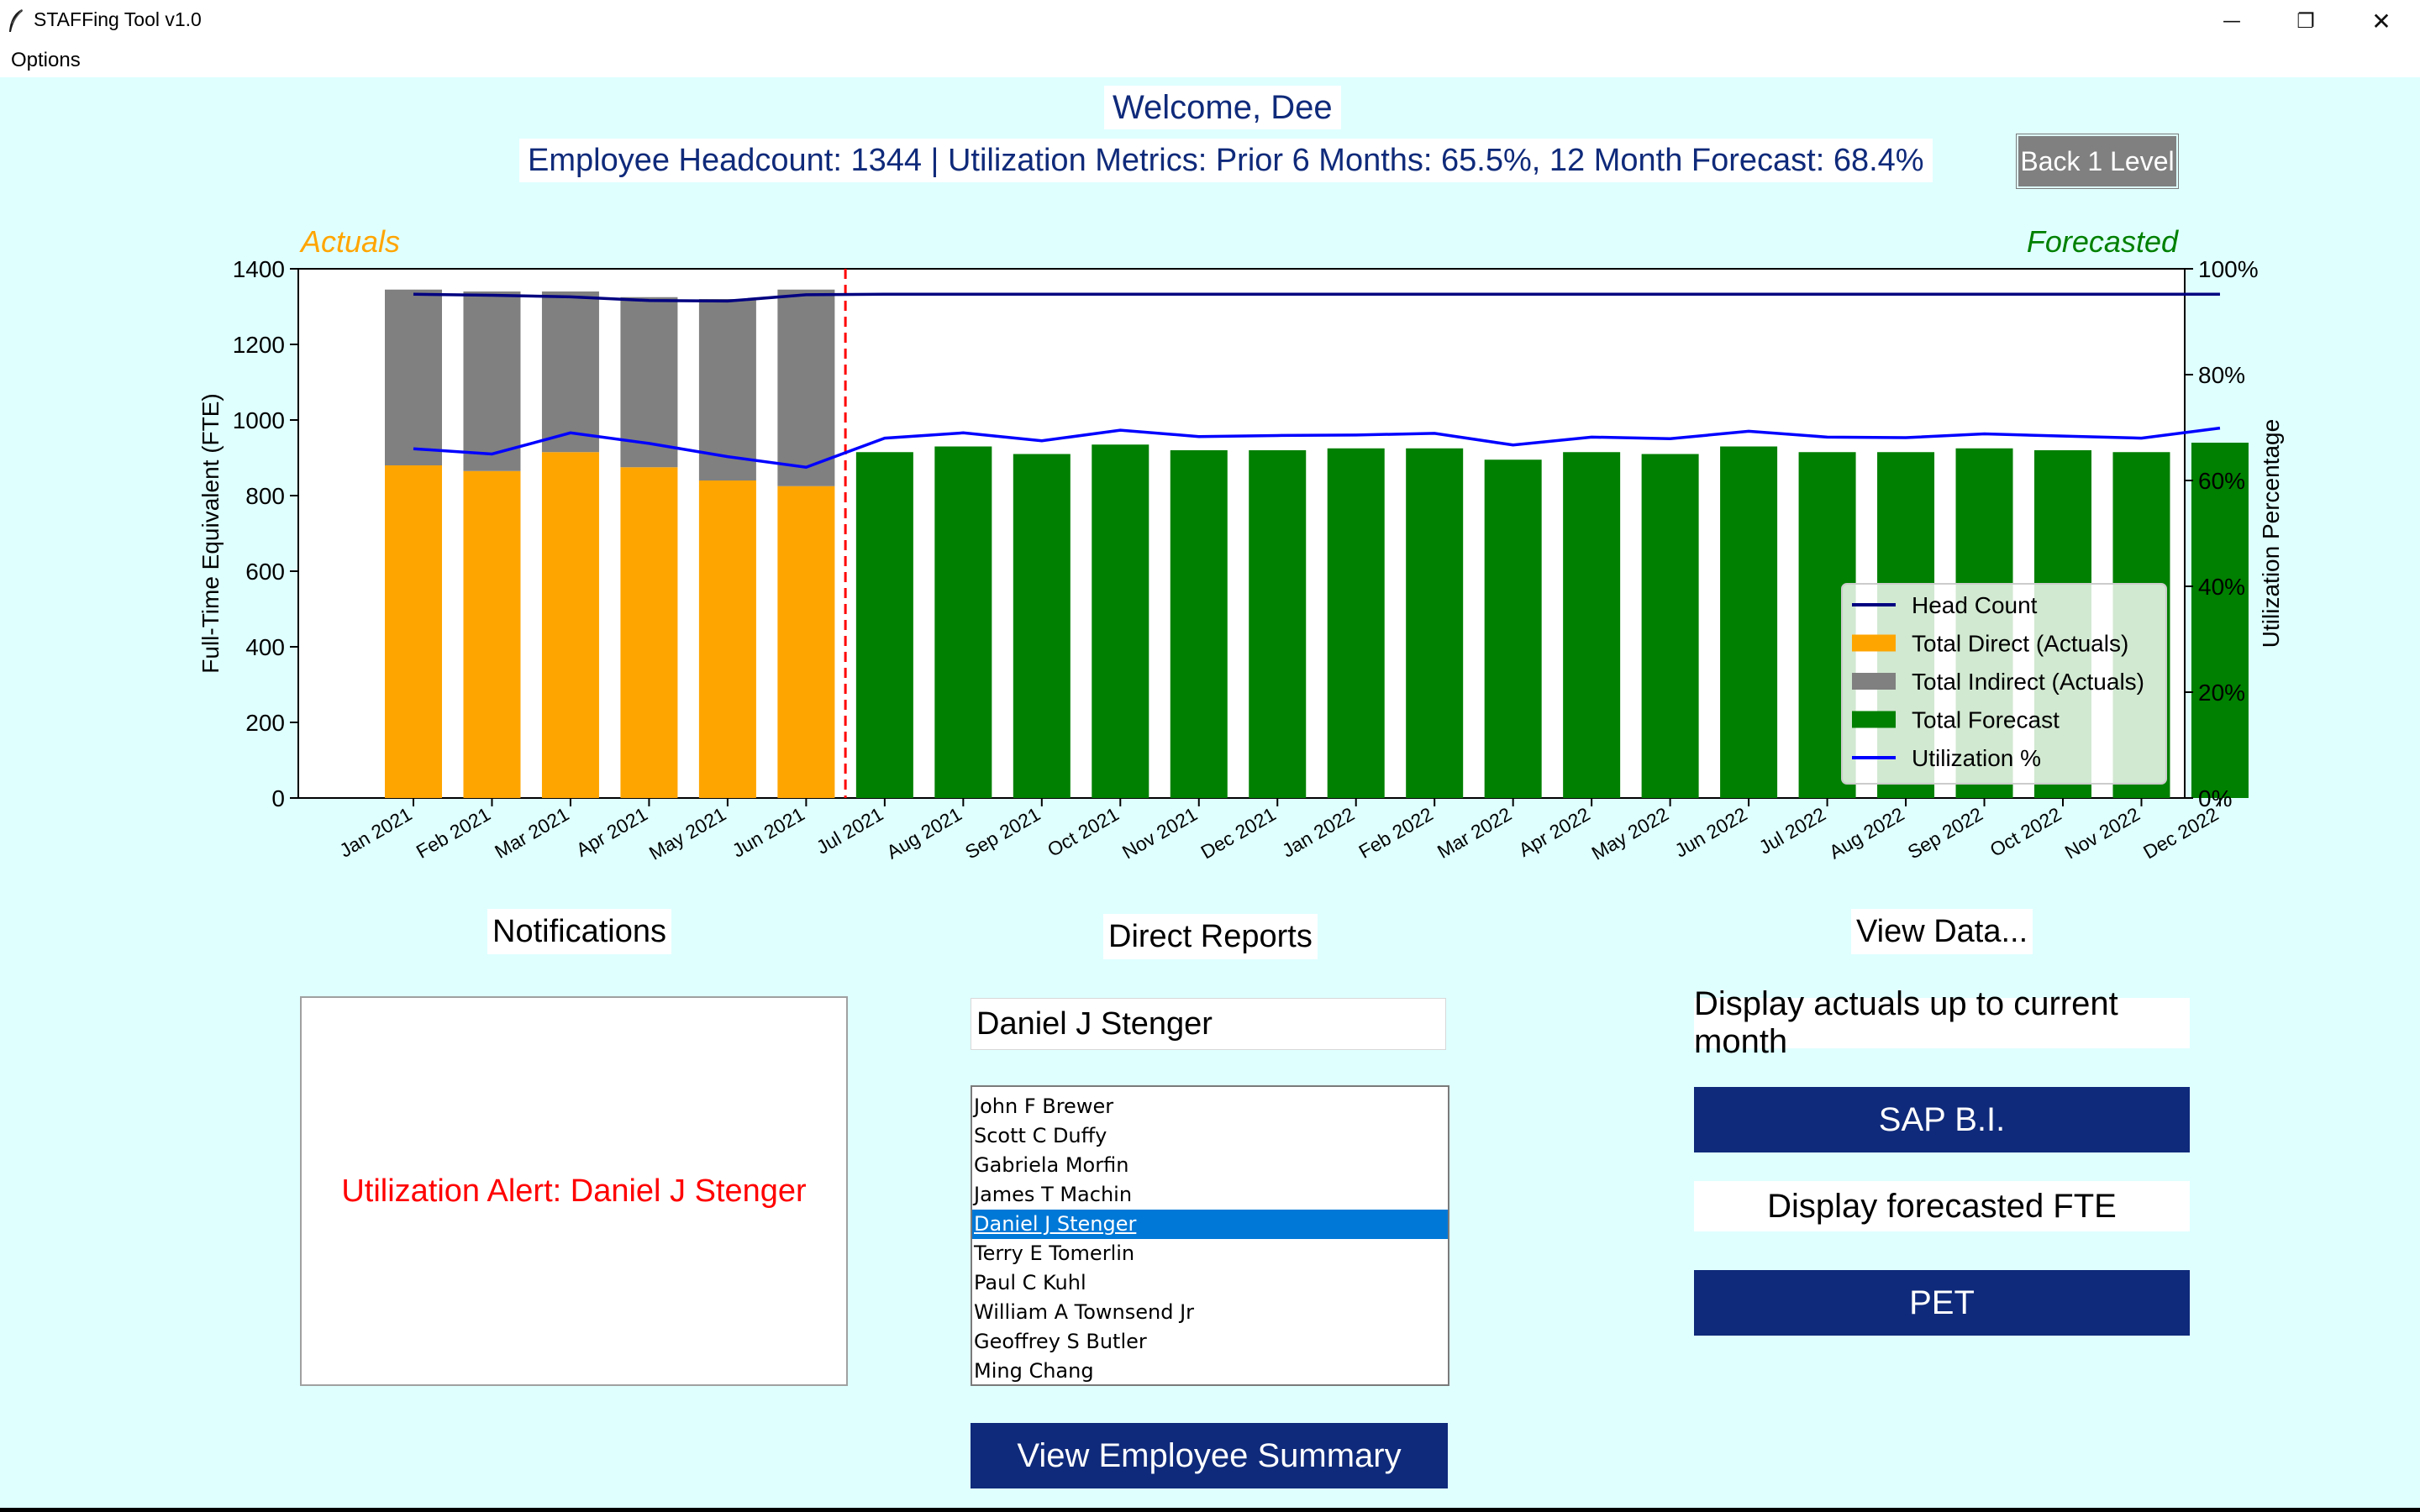  What do you see at coordinates (1210, 1342) in the screenshot?
I see `direct-report-item: Geoffrey S Butler` at bounding box center [1210, 1342].